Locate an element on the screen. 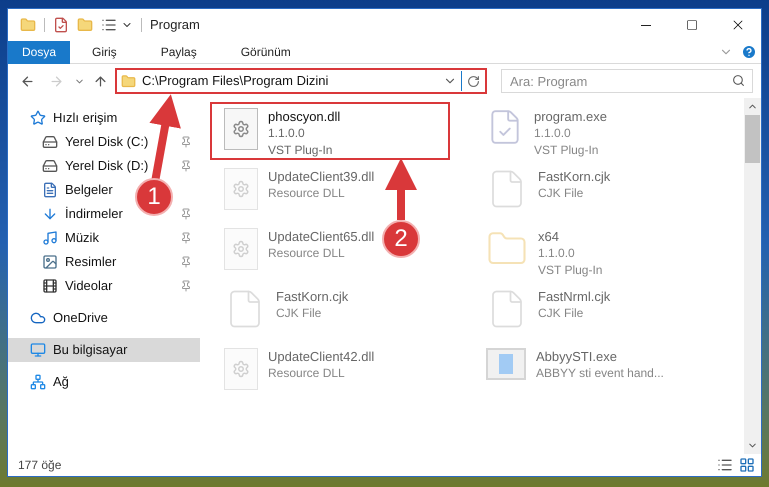 The image size is (769, 487). file-name: x64 is located at coordinates (549, 236).